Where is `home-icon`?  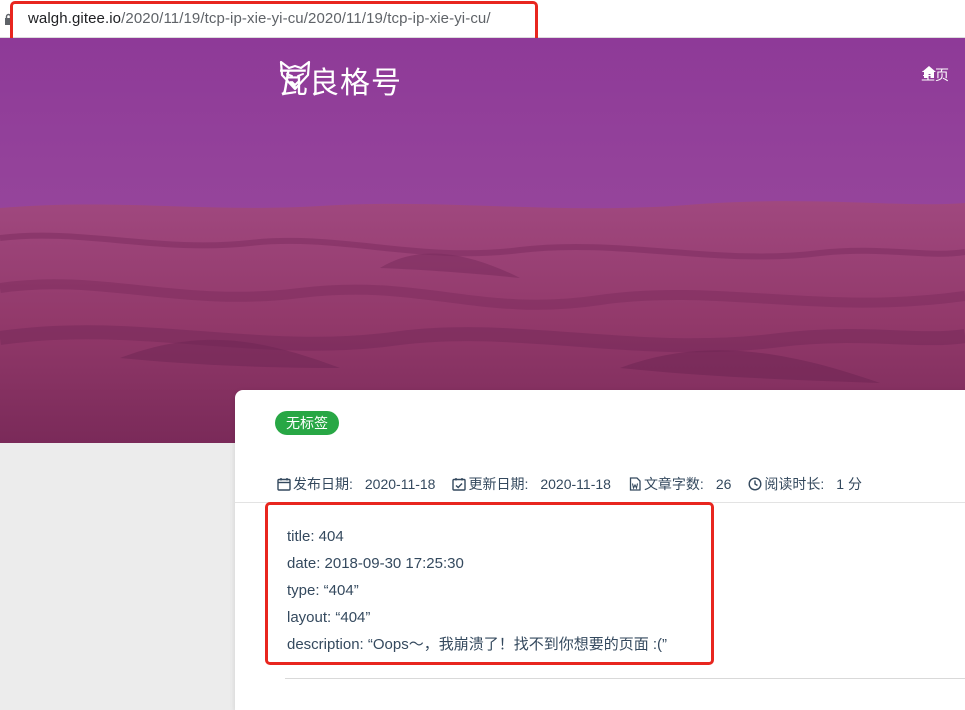
home-icon is located at coordinates (929, 72).